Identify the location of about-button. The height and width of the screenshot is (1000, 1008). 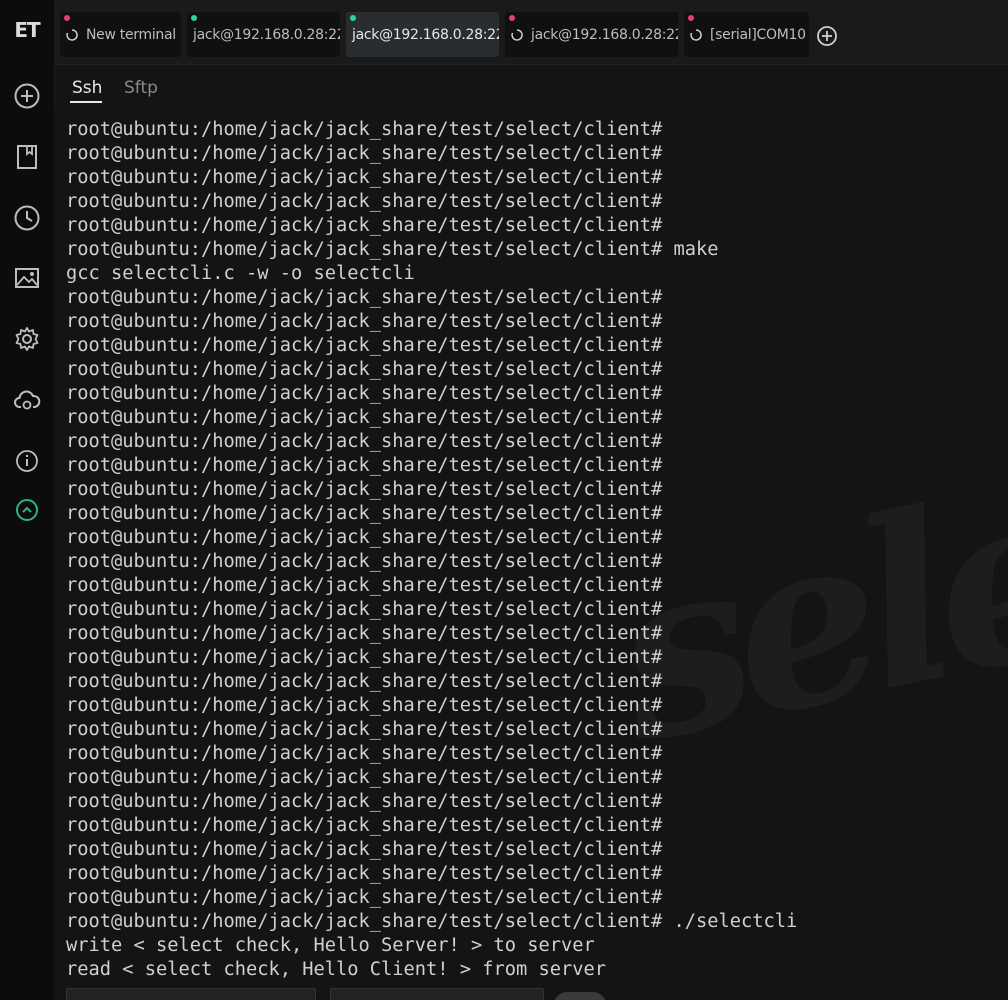
(27, 461).